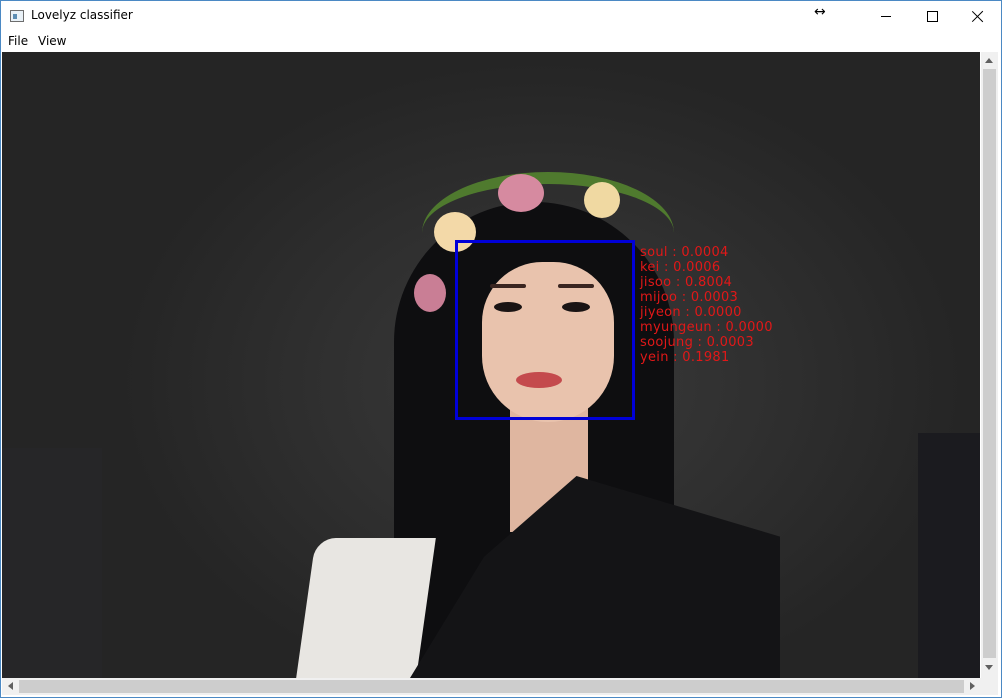 Image resolution: width=1002 pixels, height=698 pixels. What do you see at coordinates (989, 667) in the screenshot?
I see `scroll-down-arrow-icon` at bounding box center [989, 667].